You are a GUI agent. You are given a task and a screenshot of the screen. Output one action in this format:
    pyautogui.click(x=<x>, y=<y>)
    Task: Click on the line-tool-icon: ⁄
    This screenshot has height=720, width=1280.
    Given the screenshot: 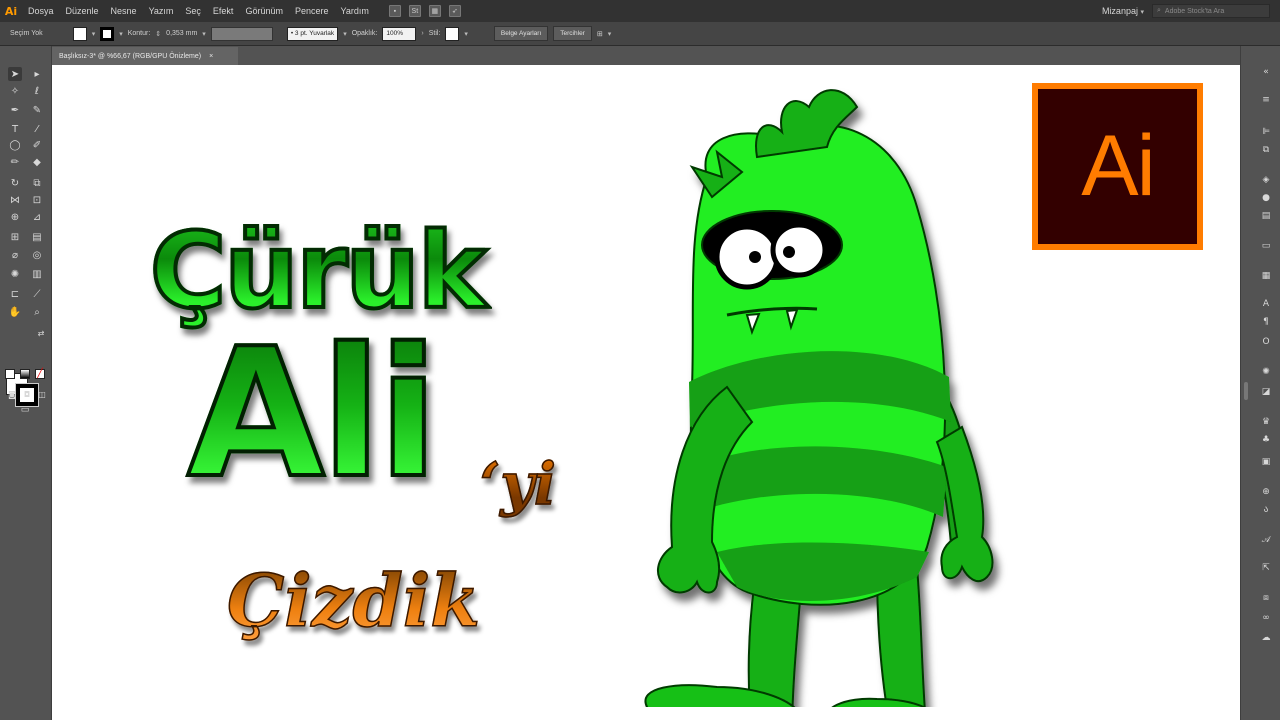 What is the action you would take?
    pyautogui.click(x=37, y=129)
    